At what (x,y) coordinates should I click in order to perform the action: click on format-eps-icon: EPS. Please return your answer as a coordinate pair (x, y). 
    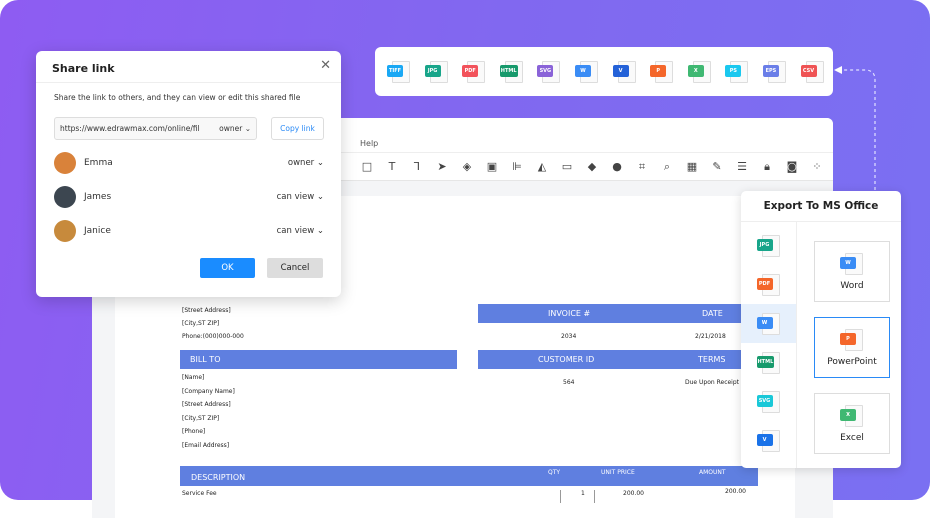
    Looking at the image, I should click on (774, 72).